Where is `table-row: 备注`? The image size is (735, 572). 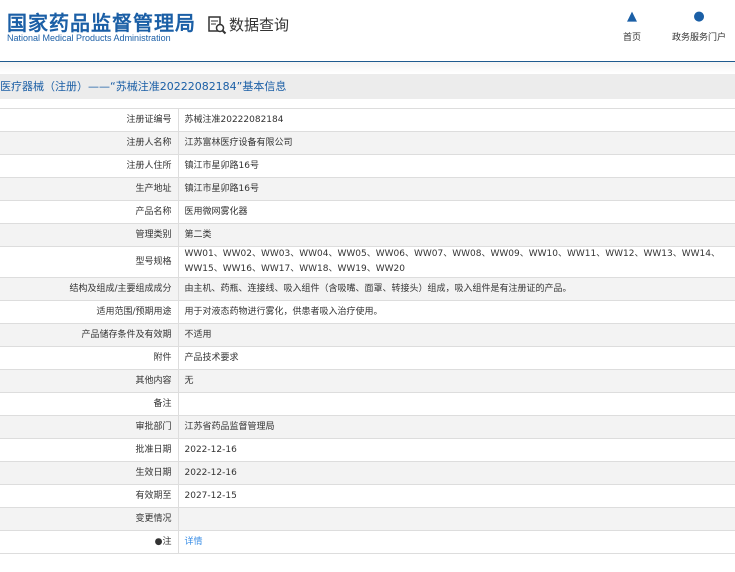 table-row: 备注 is located at coordinates (367, 404).